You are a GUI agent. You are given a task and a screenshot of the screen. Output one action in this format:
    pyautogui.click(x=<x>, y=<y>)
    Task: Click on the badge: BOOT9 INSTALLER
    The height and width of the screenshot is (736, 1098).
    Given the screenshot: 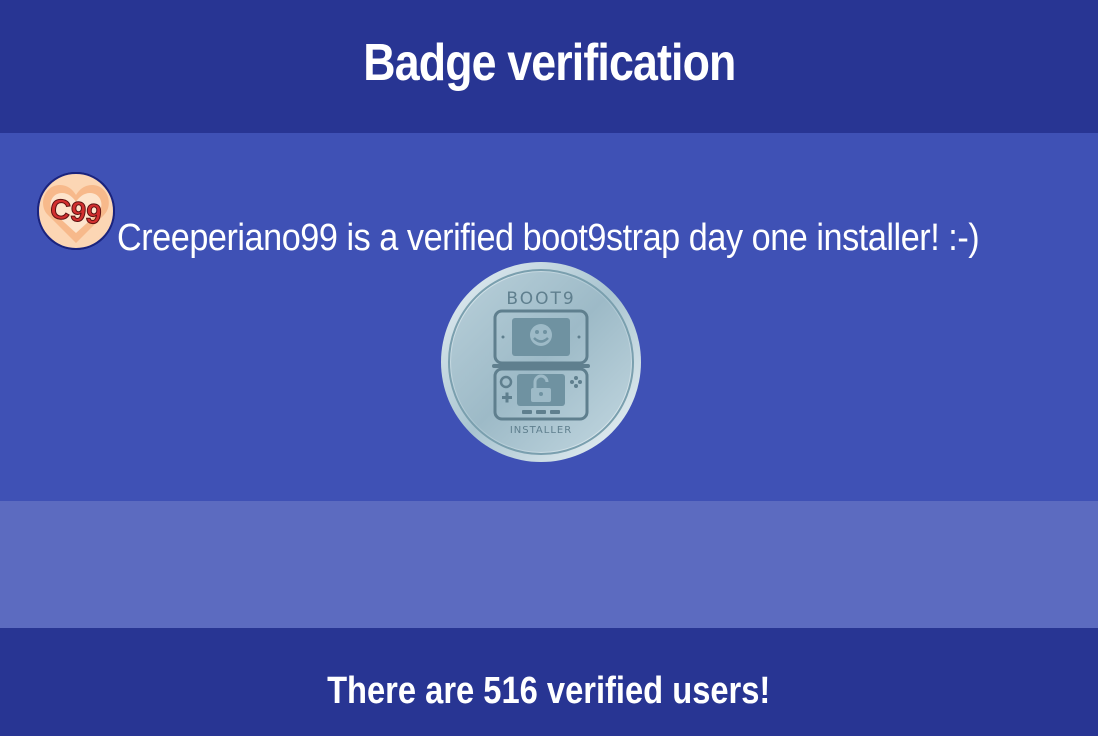 What is the action you would take?
    pyautogui.click(x=541, y=362)
    